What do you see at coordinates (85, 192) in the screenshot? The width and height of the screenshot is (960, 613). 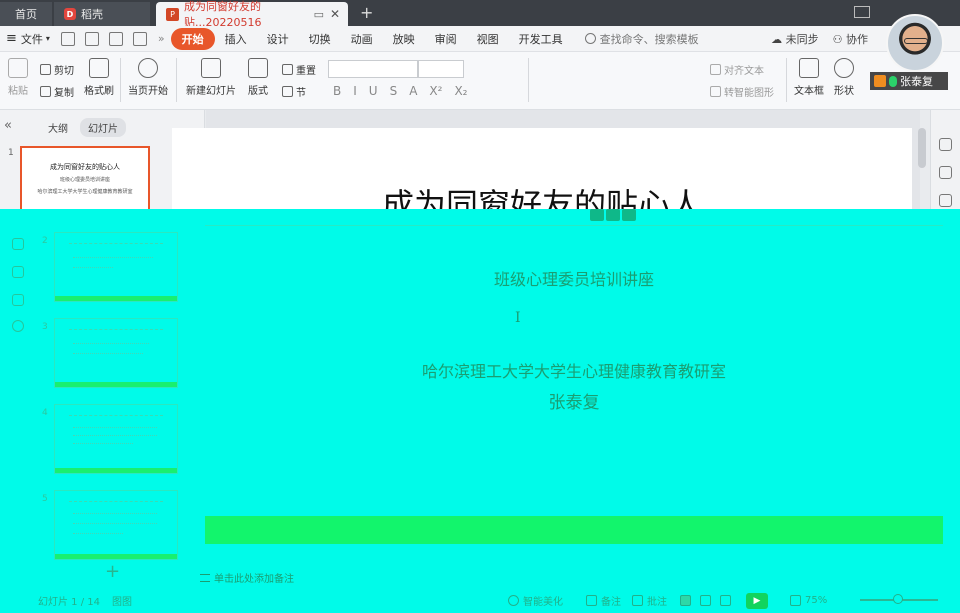 I see `thumbnail-org: 哈尔滨理工大学大学生心理健康教育教研室` at bounding box center [85, 192].